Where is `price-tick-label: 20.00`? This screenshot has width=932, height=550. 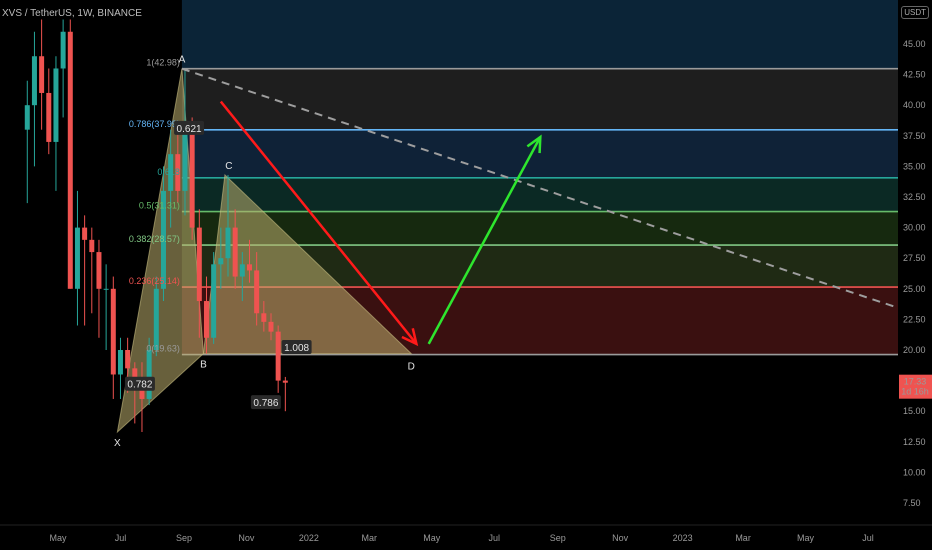
price-tick-label: 20.00 is located at coordinates (914, 350).